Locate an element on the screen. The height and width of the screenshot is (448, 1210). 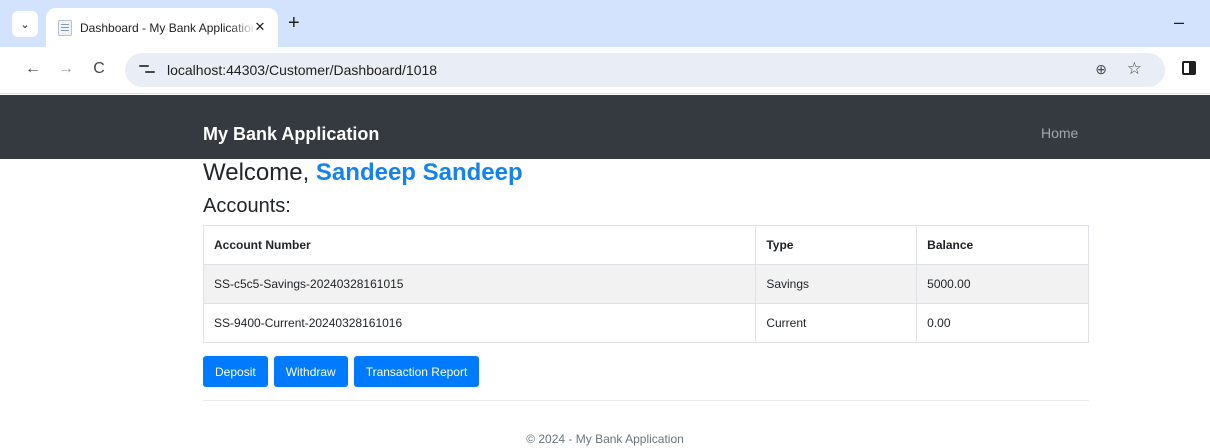
nav-link-home: Home is located at coordinates (1059, 133).